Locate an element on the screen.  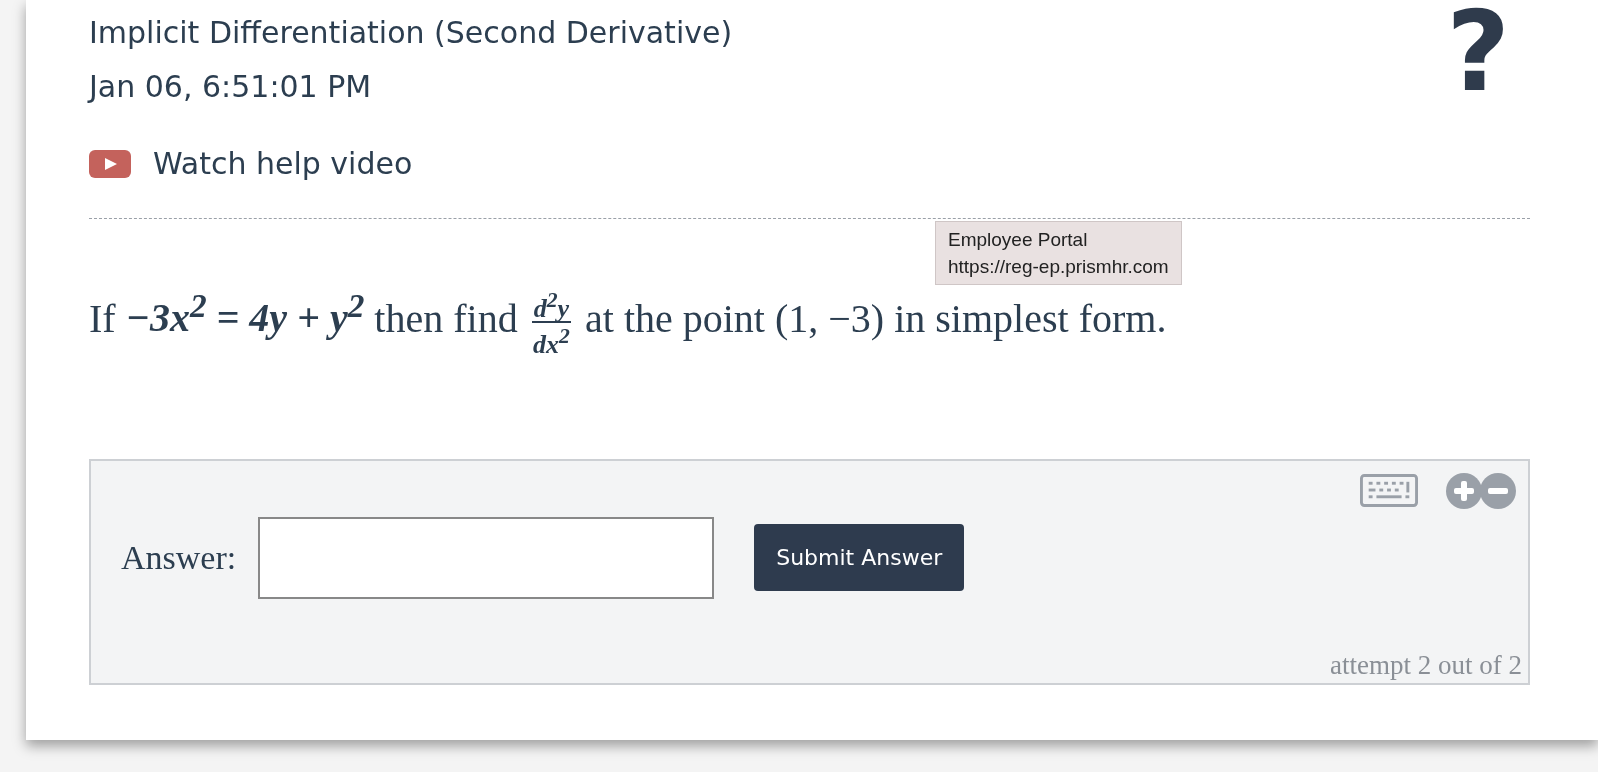
assignment-title: Implicit Differentiation (Second Derivative) is located at coordinates (411, 33).